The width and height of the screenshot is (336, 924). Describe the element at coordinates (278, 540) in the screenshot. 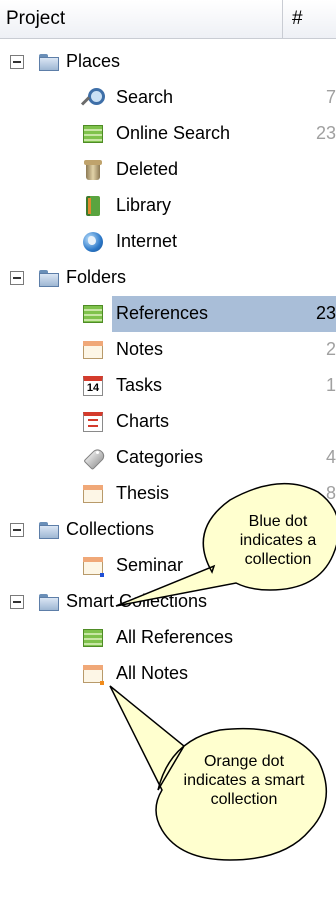

I see `callout-blue-dot: Blue dot indicates a collection` at that location.